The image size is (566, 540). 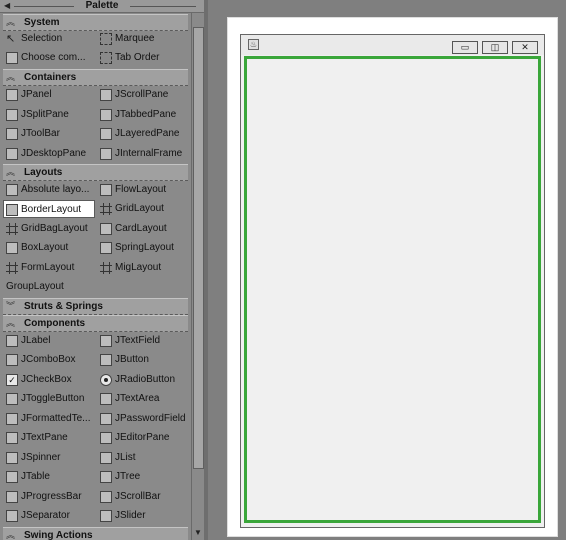 What do you see at coordinates (144, 134) in the screenshot?
I see `palette-item-jlayeredpane: JLayeredPane` at bounding box center [144, 134].